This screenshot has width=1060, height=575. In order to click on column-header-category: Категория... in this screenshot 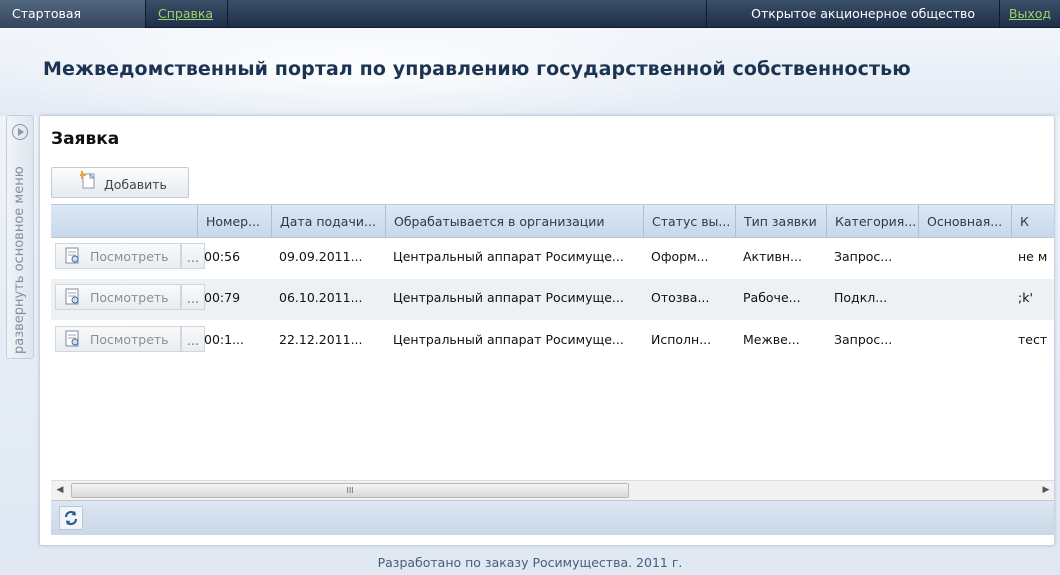, I will do `click(872, 221)`.